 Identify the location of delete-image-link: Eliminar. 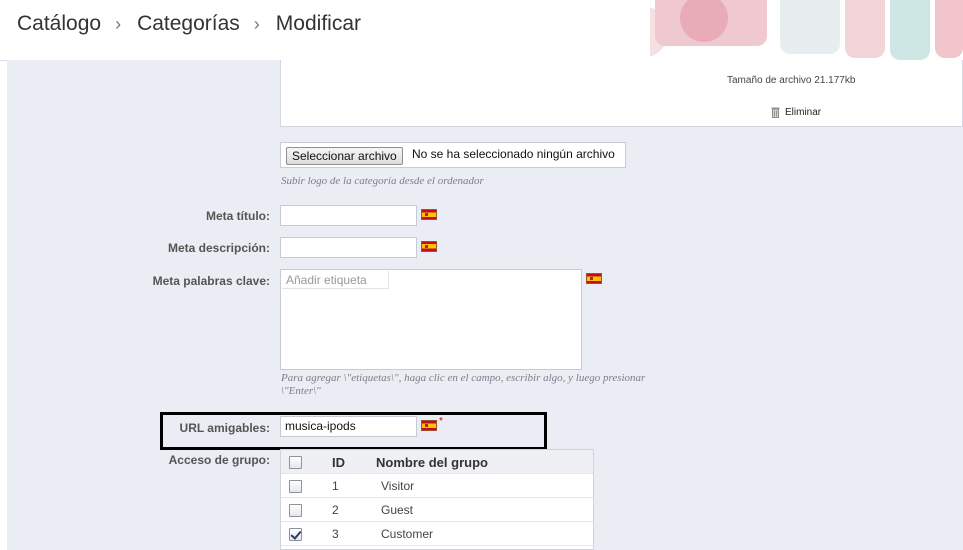
(796, 112).